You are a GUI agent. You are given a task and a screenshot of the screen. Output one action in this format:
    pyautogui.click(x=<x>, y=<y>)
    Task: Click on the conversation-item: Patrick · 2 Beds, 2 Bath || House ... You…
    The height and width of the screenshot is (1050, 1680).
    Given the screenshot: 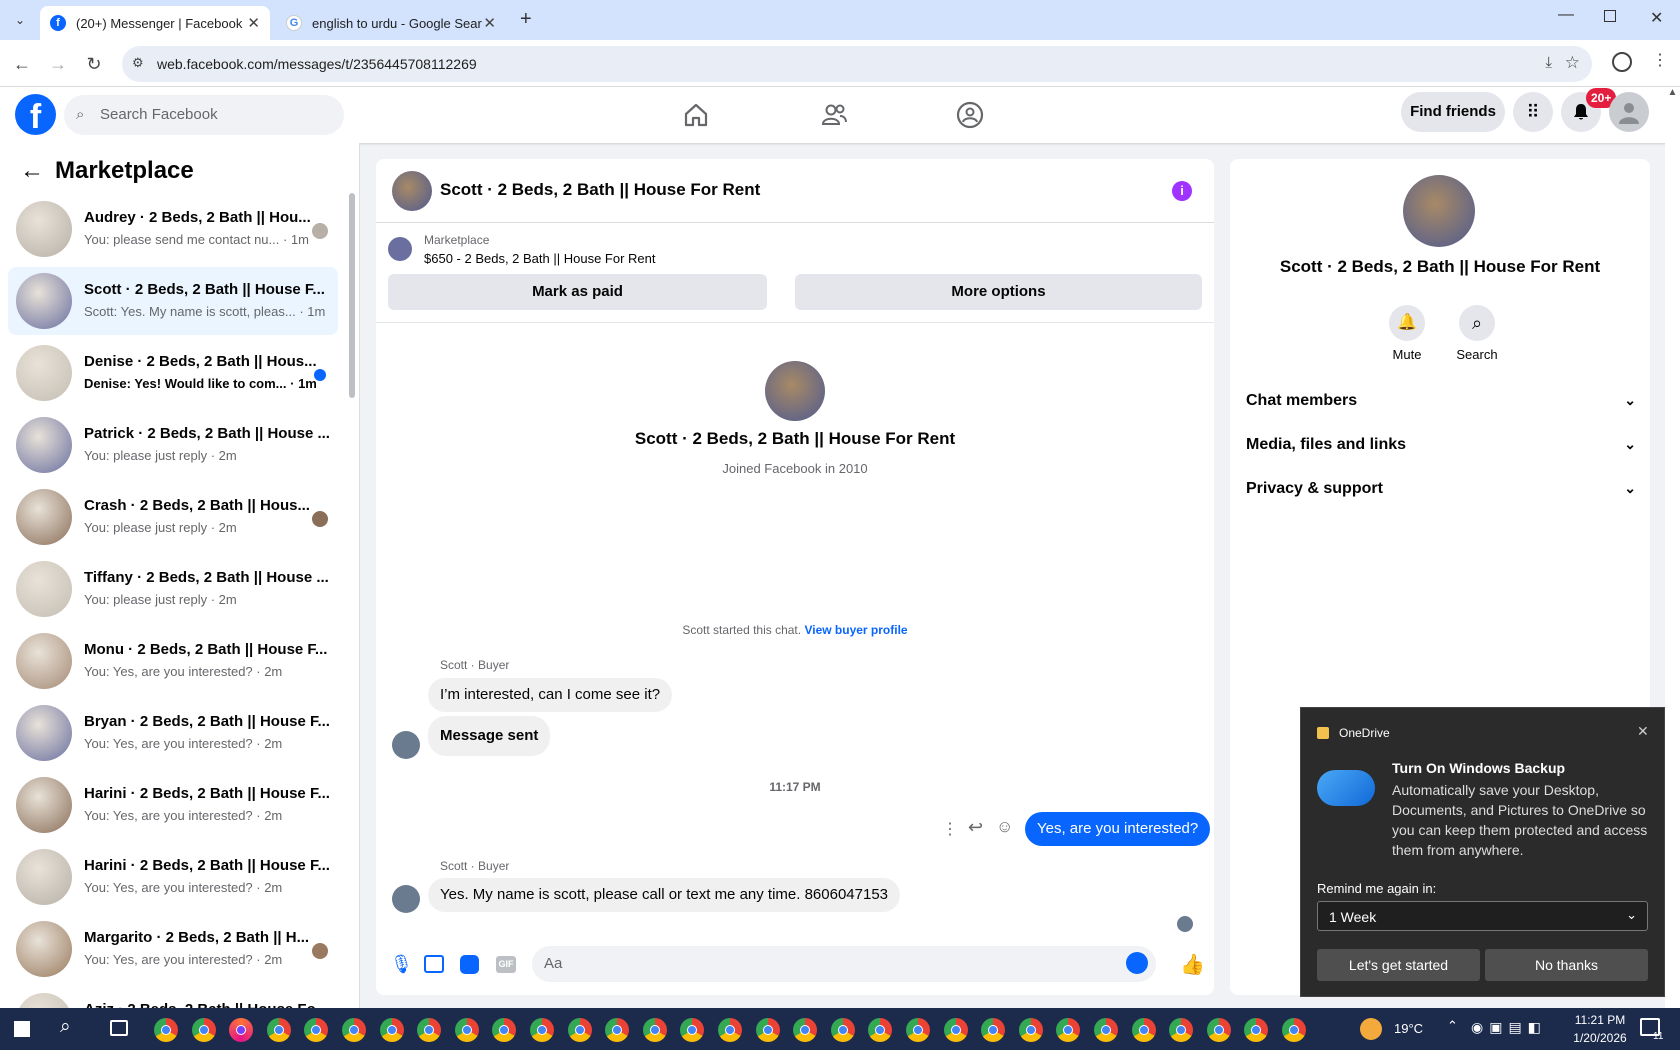 What is the action you would take?
    pyautogui.click(x=173, y=445)
    